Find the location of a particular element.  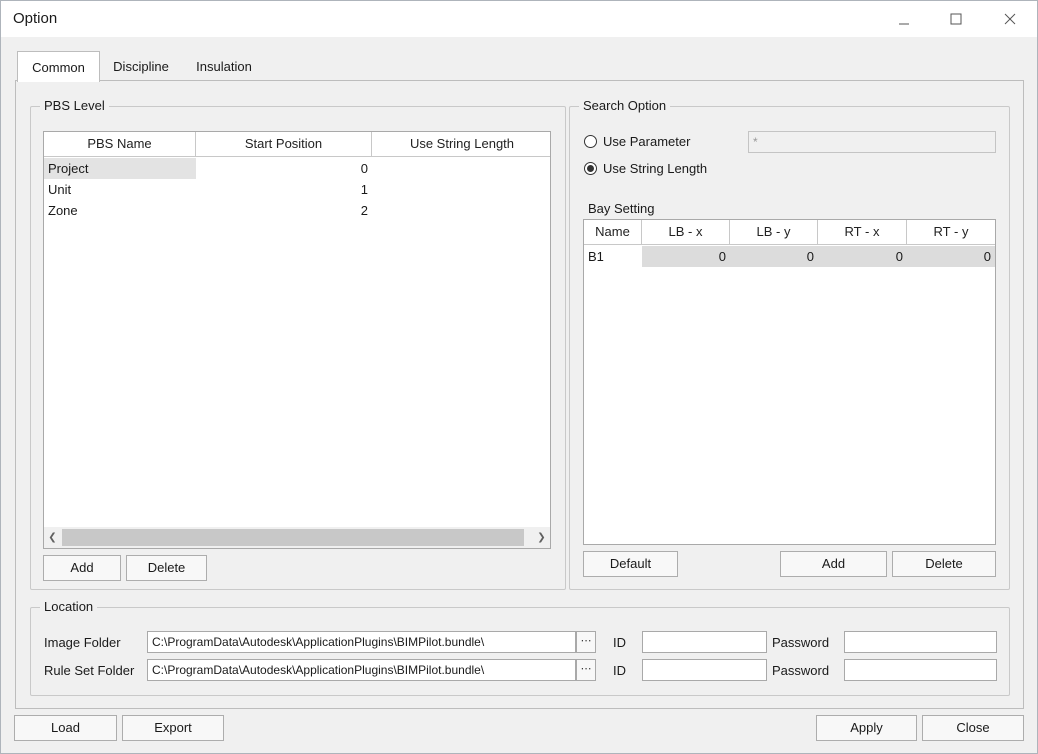

table-row: Zone 2 is located at coordinates (297, 210).